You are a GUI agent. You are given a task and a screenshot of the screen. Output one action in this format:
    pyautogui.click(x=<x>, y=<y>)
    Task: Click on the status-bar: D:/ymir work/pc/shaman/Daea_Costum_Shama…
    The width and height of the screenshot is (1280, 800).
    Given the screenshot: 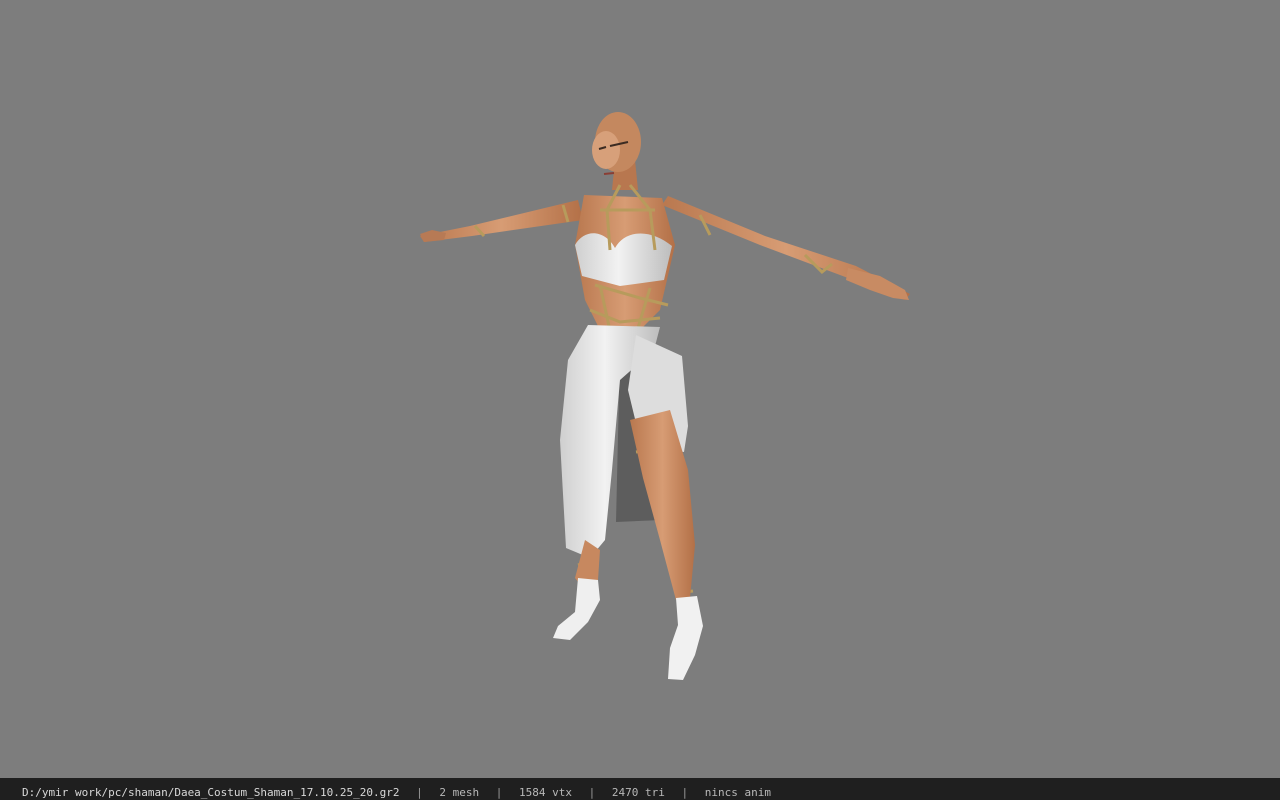 What is the action you would take?
    pyautogui.click(x=640, y=789)
    